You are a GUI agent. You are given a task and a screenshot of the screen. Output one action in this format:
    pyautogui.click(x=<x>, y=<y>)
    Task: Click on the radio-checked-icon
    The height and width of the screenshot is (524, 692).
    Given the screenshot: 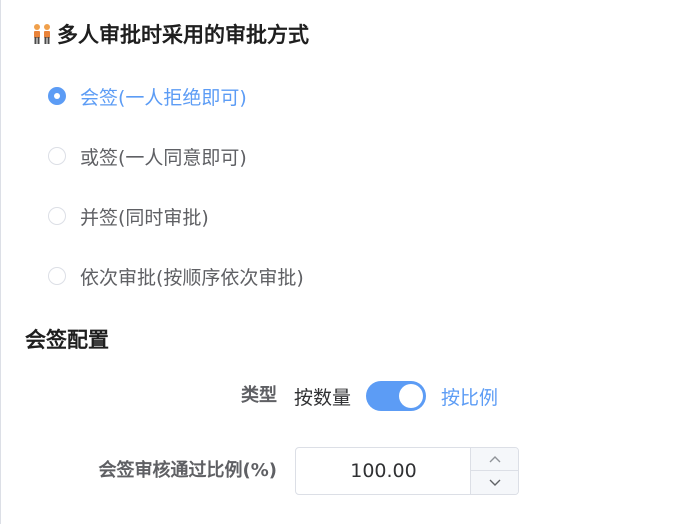 What is the action you would take?
    pyautogui.click(x=57, y=96)
    